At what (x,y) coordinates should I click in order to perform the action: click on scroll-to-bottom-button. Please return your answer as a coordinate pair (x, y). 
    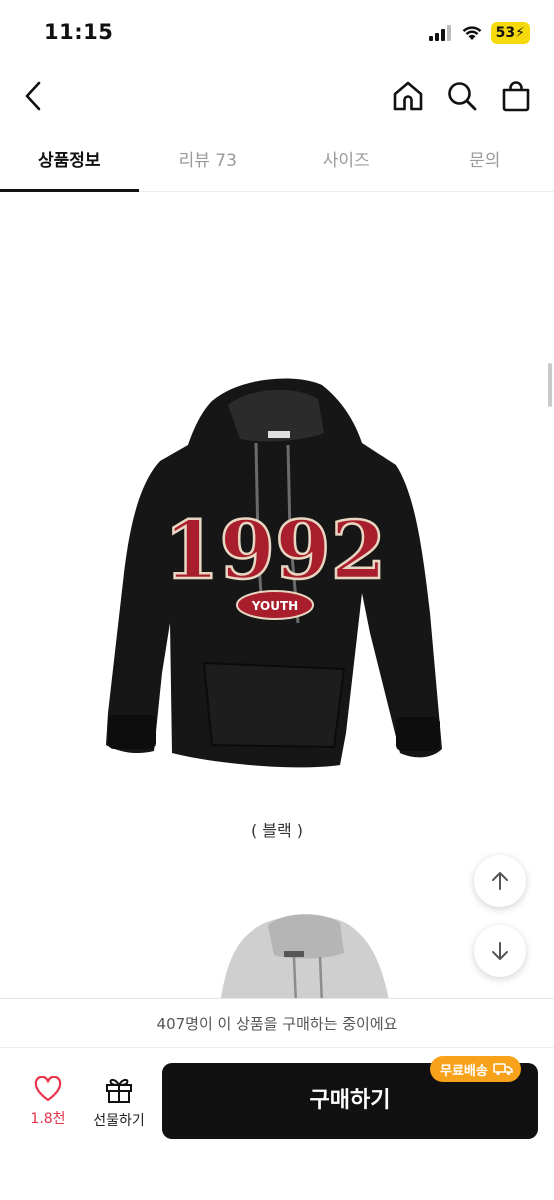
    Looking at the image, I should click on (500, 951).